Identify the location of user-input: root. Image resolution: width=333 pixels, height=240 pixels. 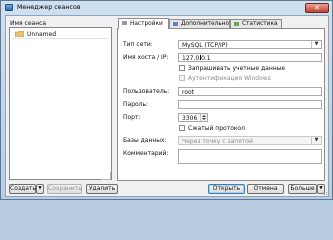
(250, 91).